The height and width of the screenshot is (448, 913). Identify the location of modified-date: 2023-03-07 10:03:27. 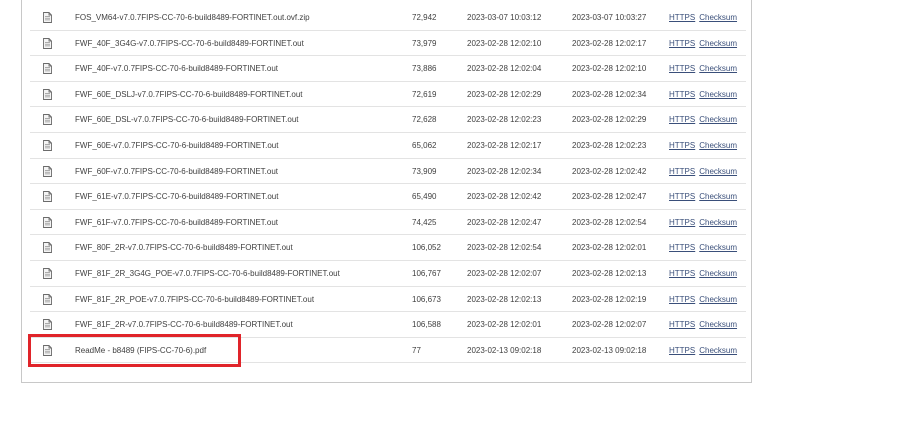
(609, 17).